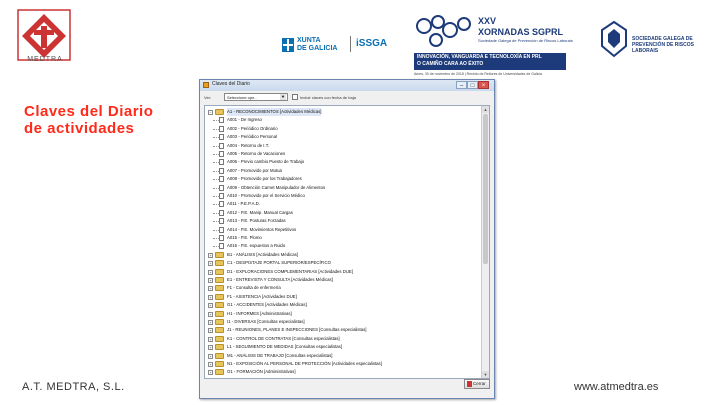  I want to click on tree-scrollbar: ▲ ▼, so click(485, 242).